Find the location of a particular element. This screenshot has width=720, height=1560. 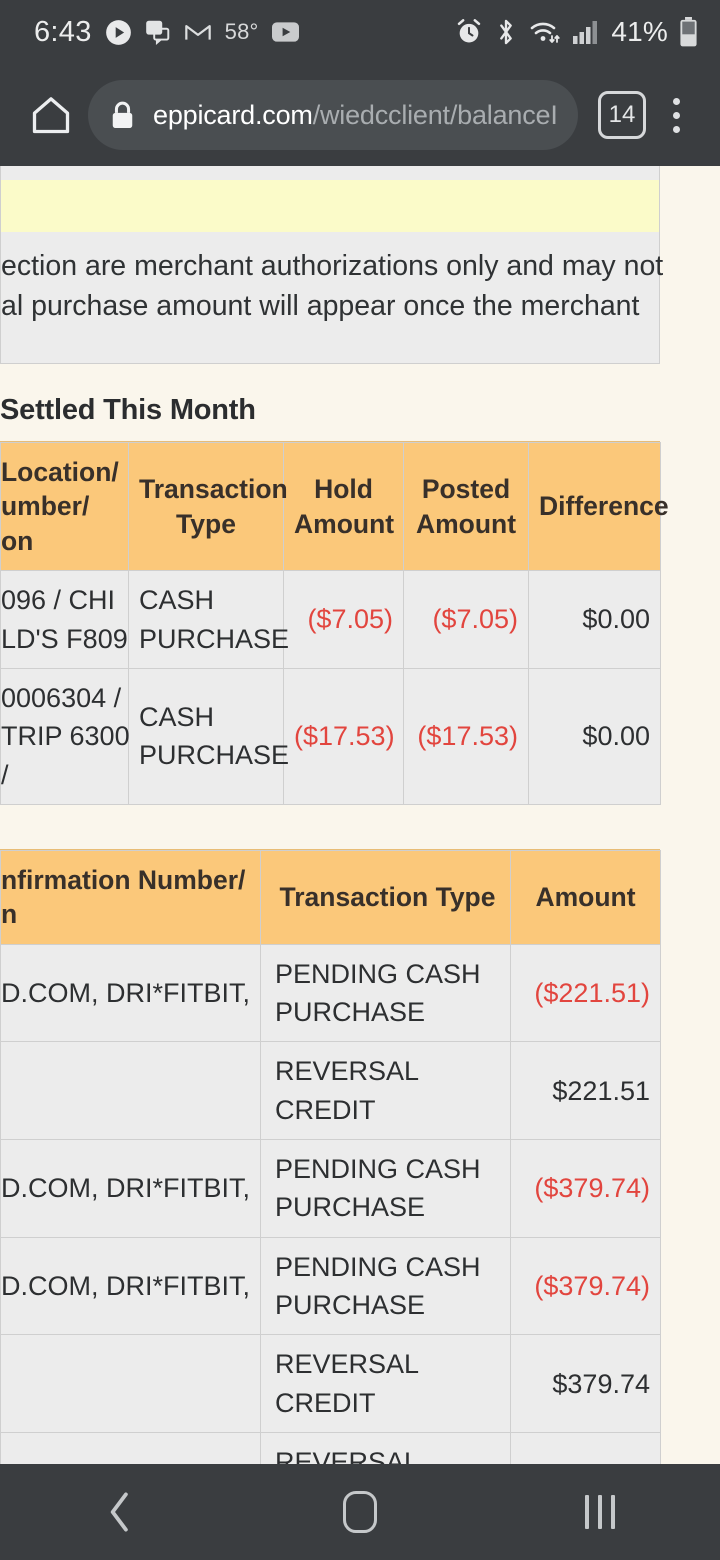

cell-hold-amount: ($7.05) is located at coordinates (343, 619).